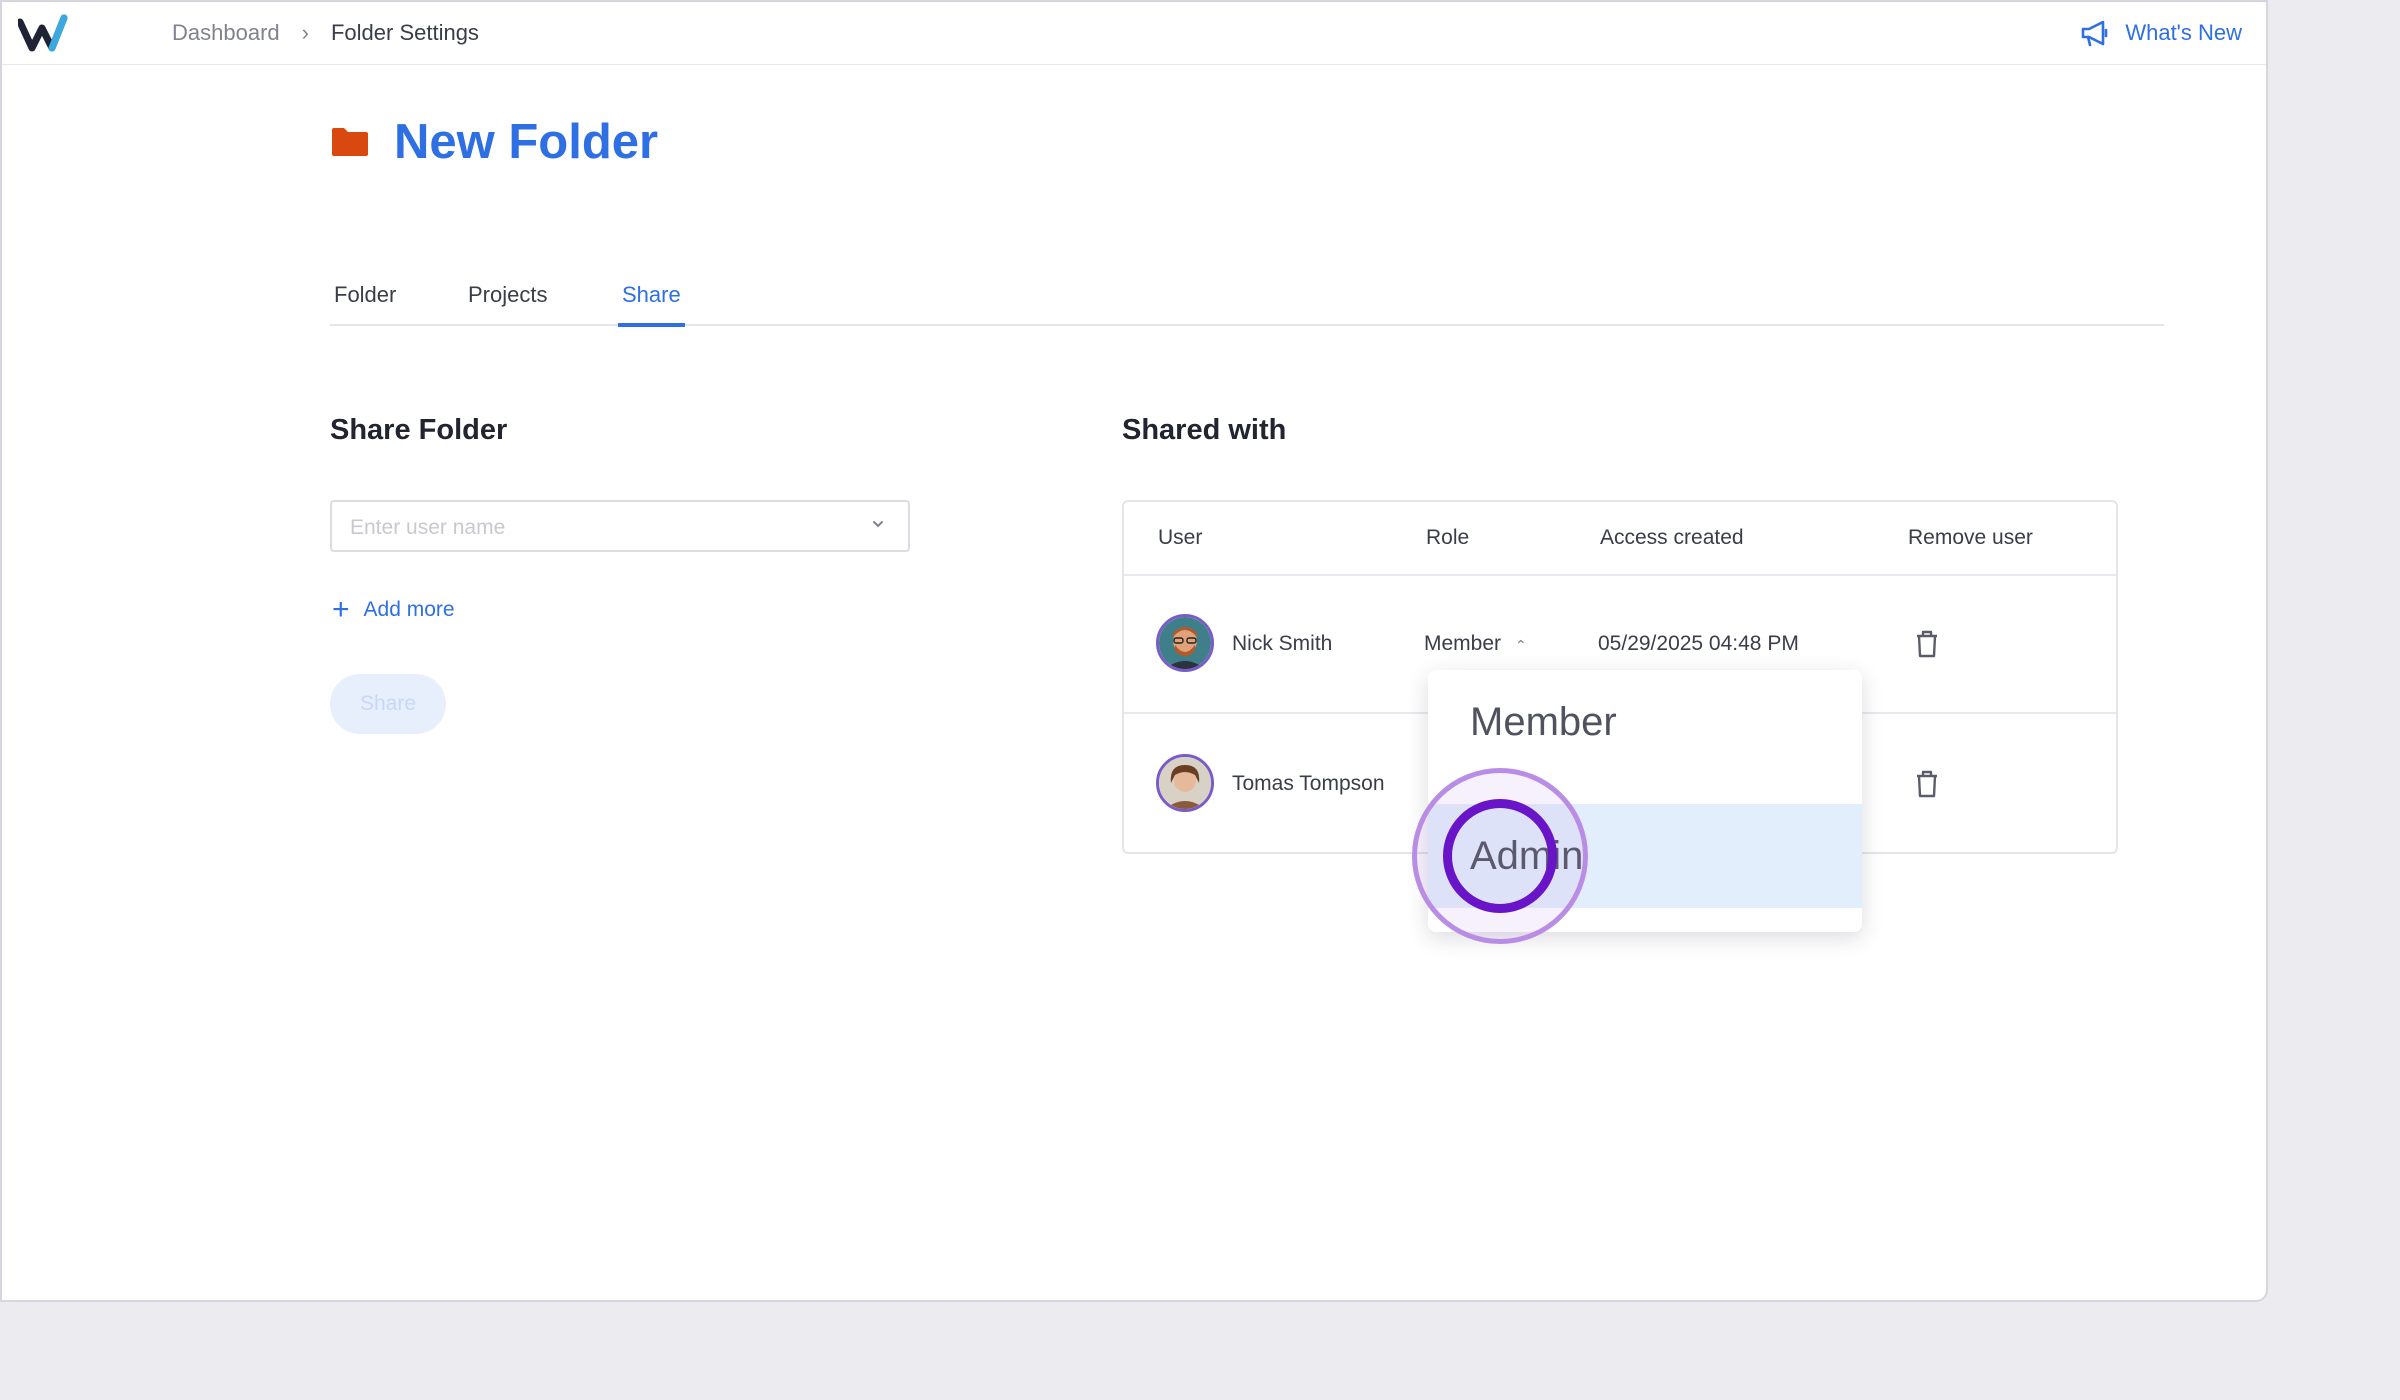  I want to click on column-header-access-created: Access created, so click(1672, 537).